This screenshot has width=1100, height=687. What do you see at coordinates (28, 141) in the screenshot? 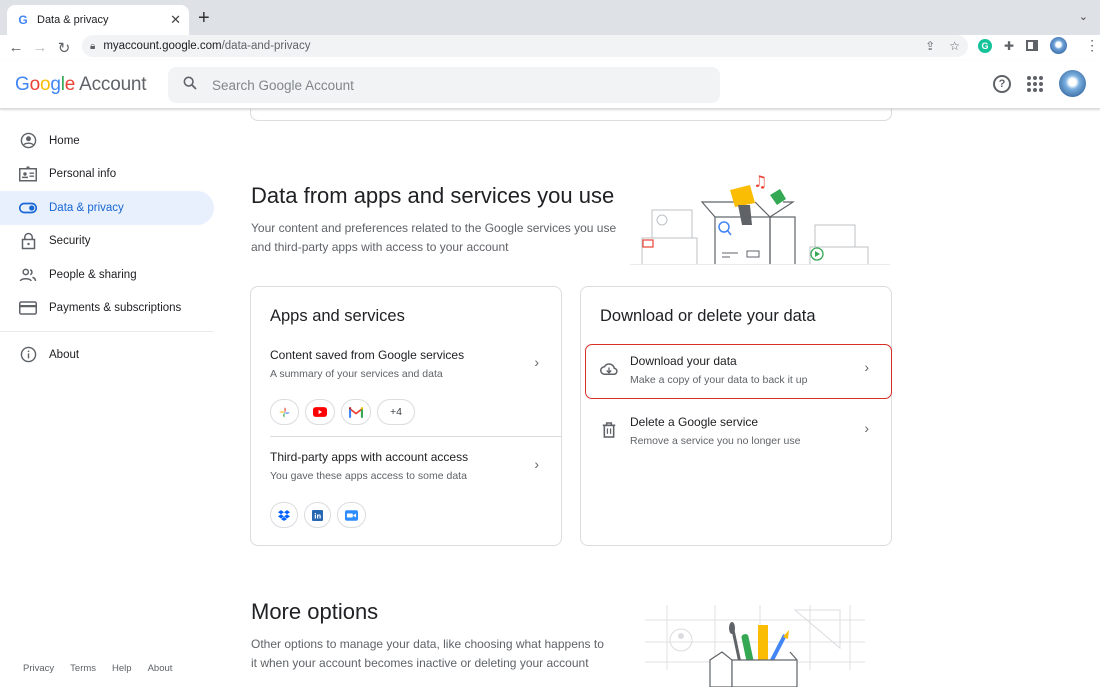
I see `account-circle-icon` at bounding box center [28, 141].